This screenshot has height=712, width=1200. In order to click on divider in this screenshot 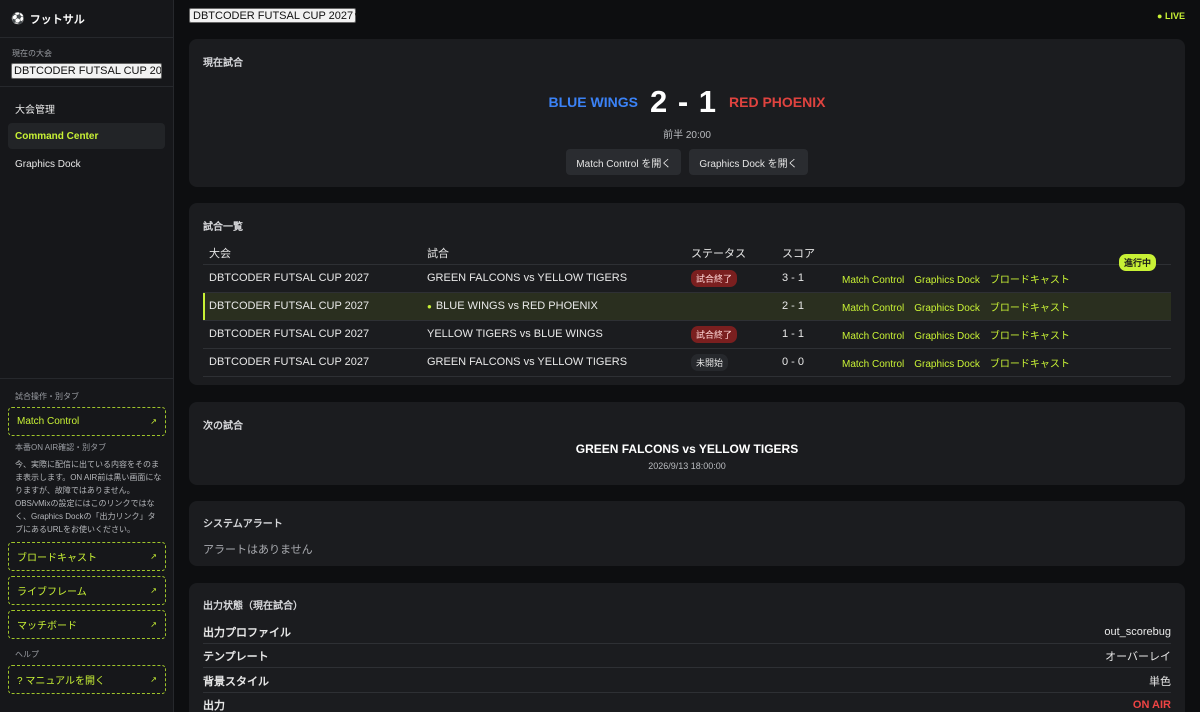, I will do `click(86, 86)`.